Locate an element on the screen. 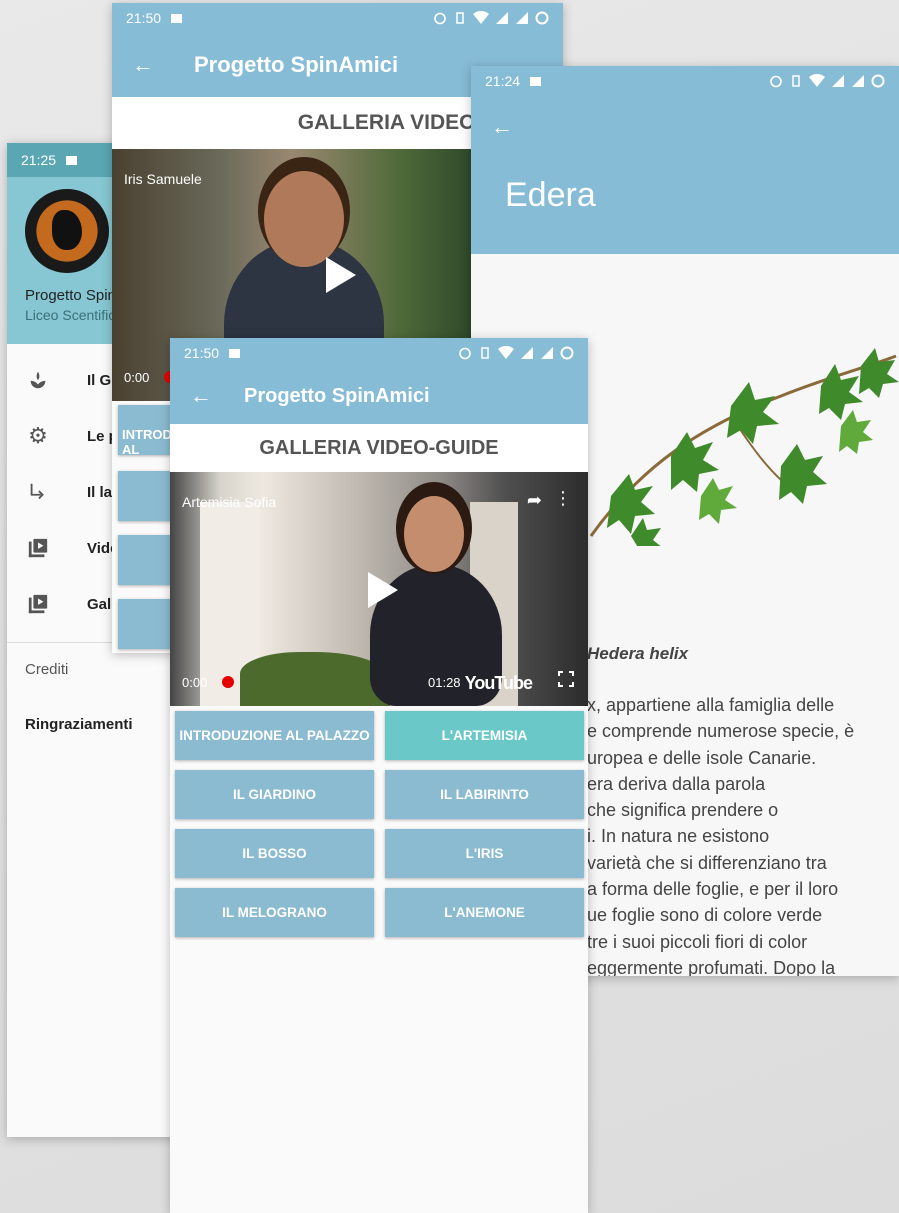  video-button-anemone: L'ANEMONE is located at coordinates (484, 912).